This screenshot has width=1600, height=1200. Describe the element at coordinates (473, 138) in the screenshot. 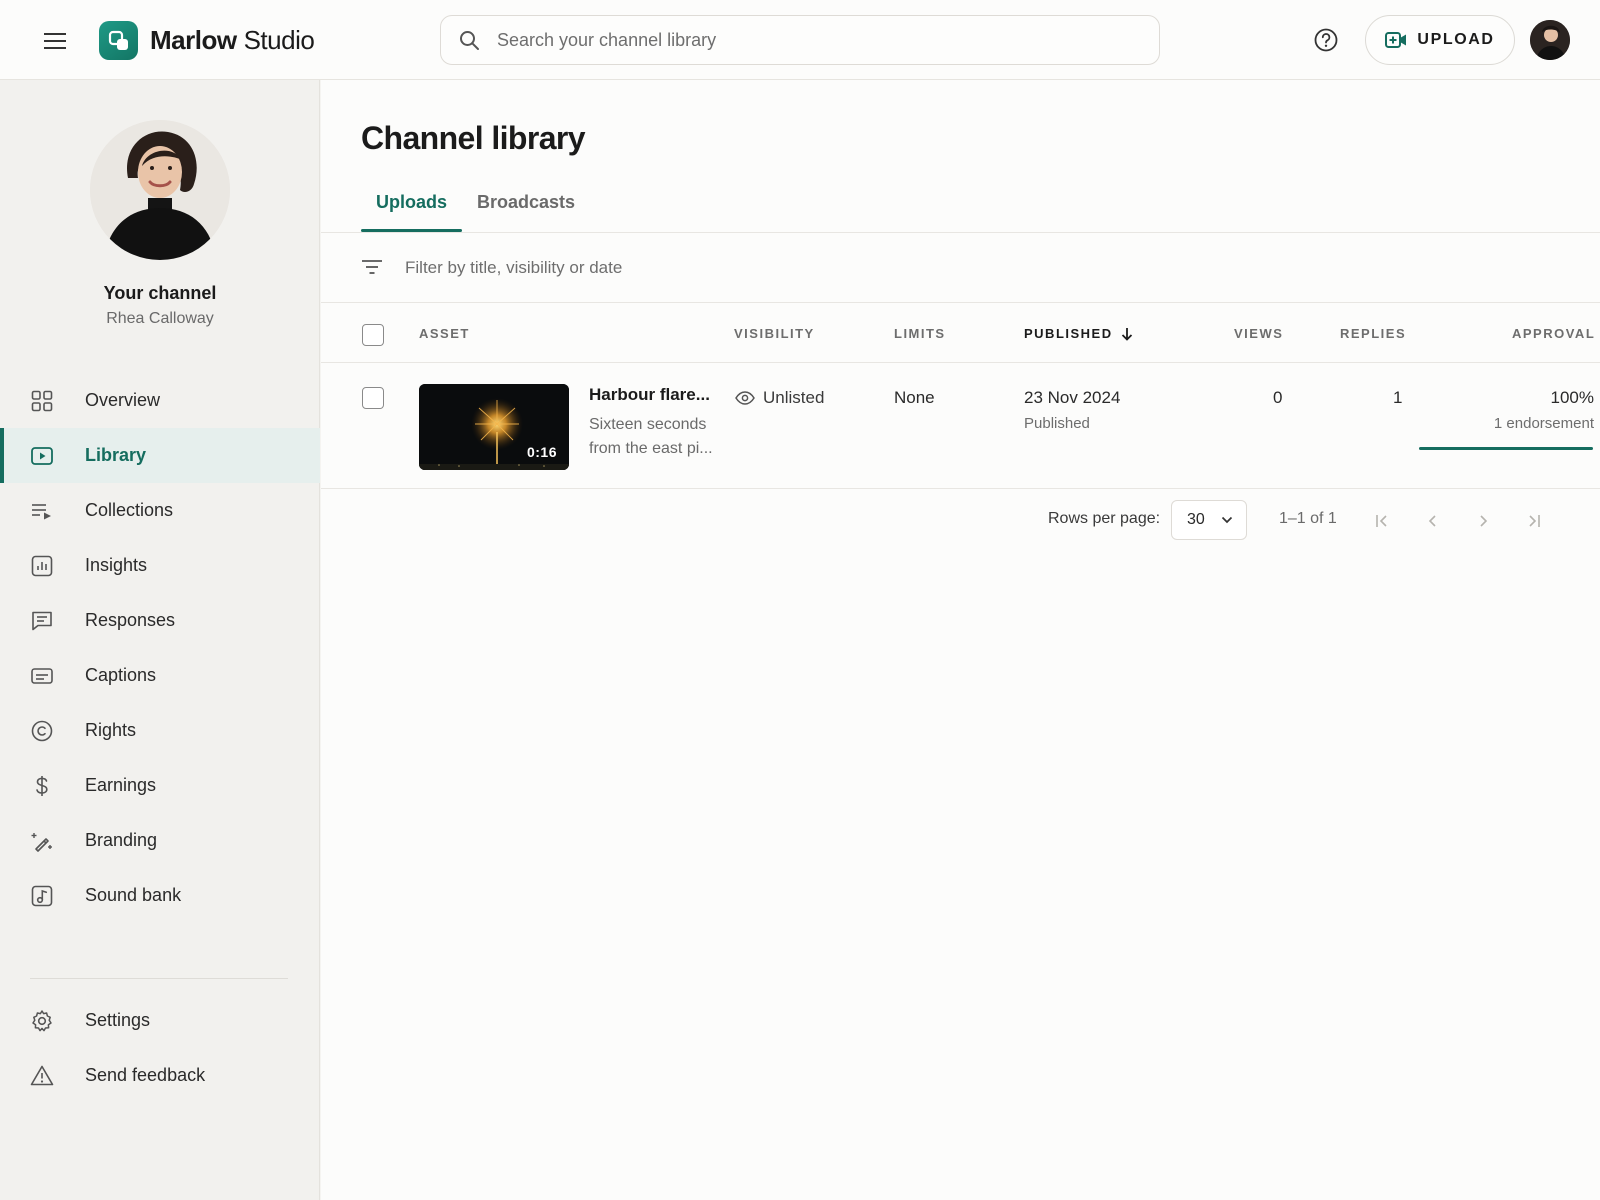

I see `page-title: Channel library` at that location.